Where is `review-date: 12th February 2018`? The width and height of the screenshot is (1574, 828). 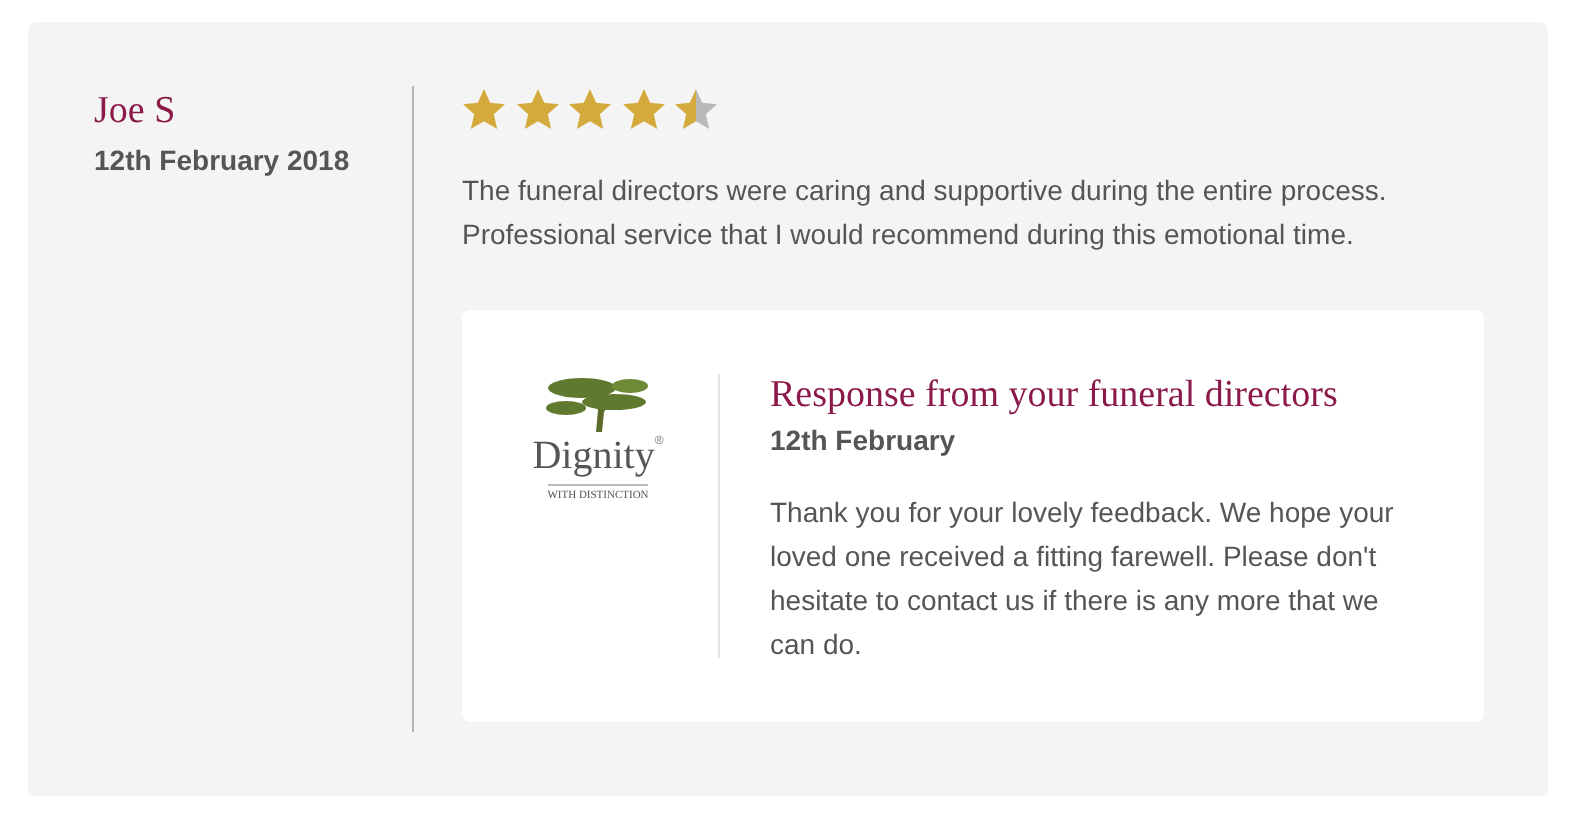
review-date: 12th February 2018 is located at coordinates (223, 161).